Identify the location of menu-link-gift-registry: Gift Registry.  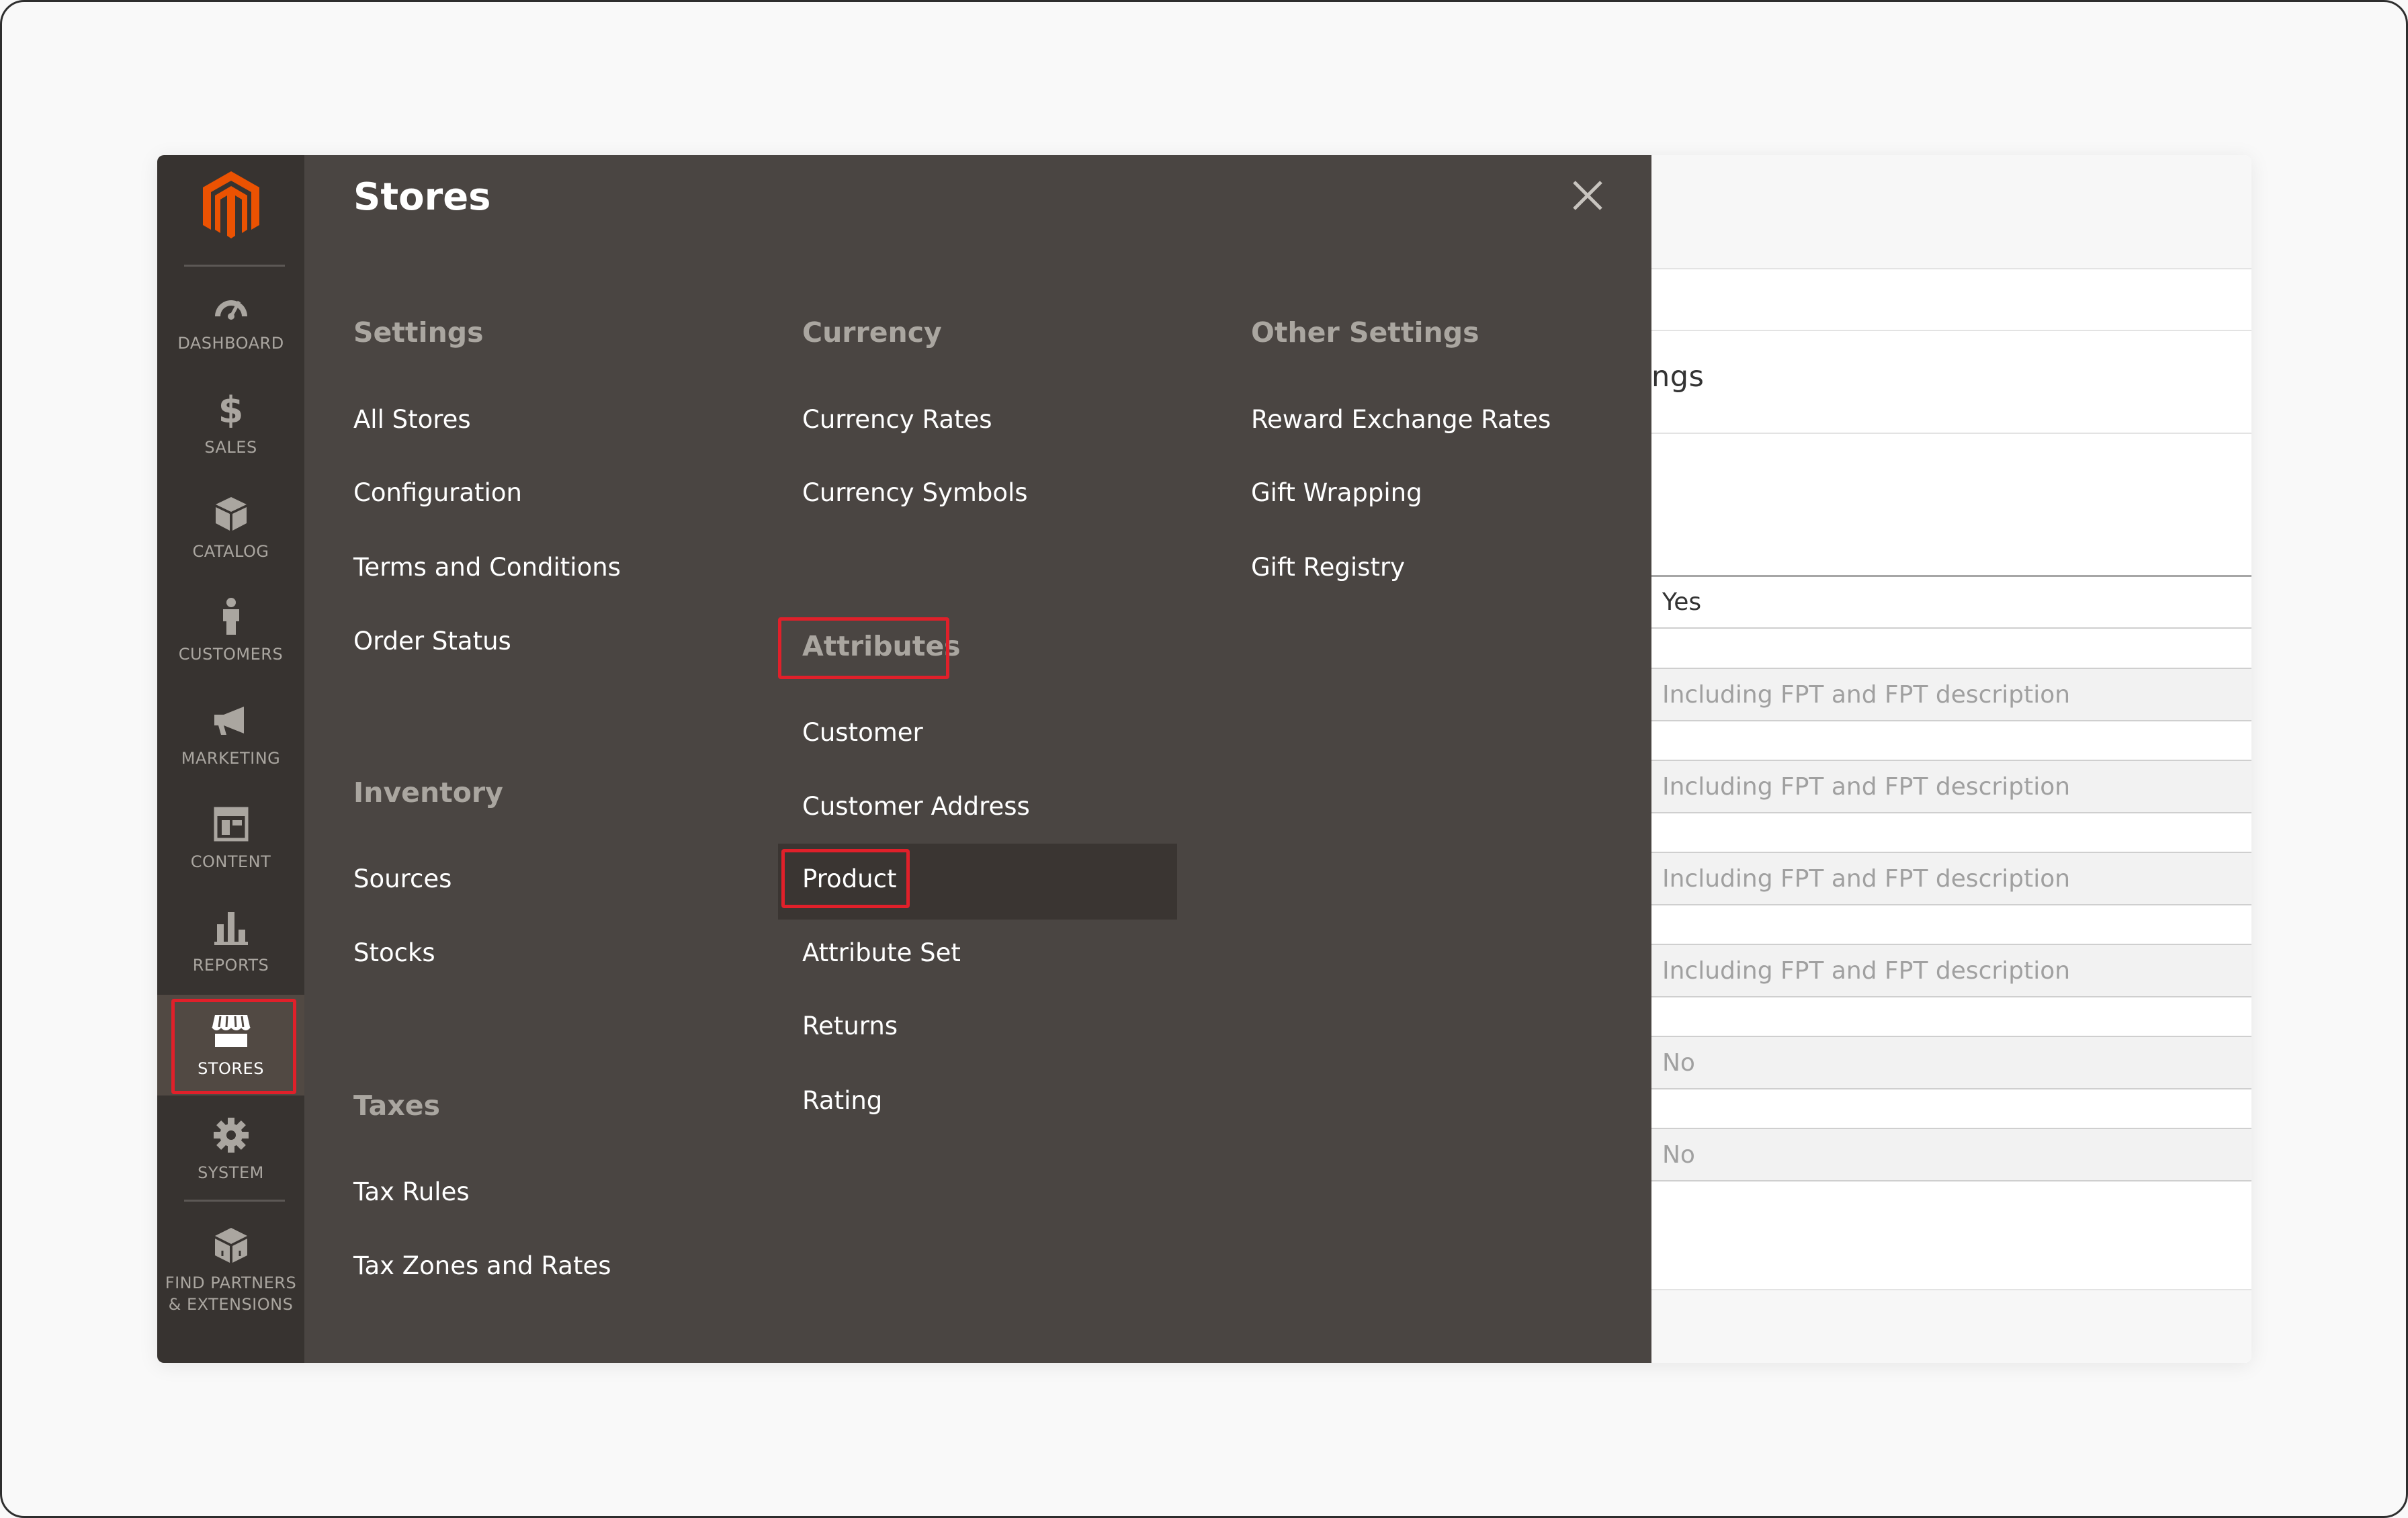
(1328, 567).